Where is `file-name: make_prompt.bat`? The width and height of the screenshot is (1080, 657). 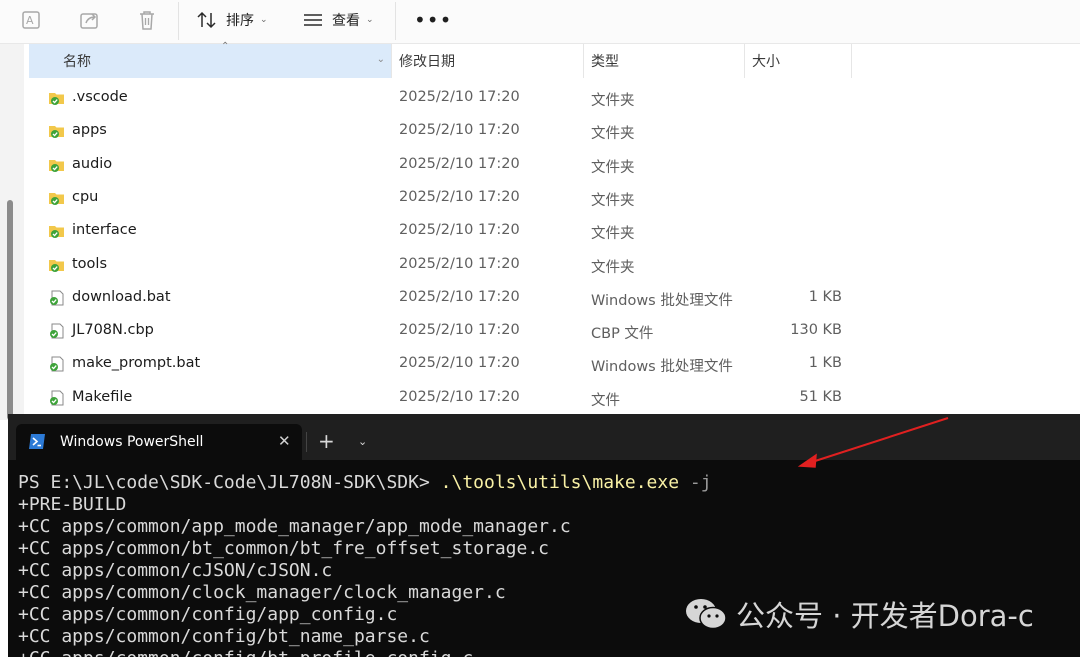 file-name: make_prompt.bat is located at coordinates (136, 363).